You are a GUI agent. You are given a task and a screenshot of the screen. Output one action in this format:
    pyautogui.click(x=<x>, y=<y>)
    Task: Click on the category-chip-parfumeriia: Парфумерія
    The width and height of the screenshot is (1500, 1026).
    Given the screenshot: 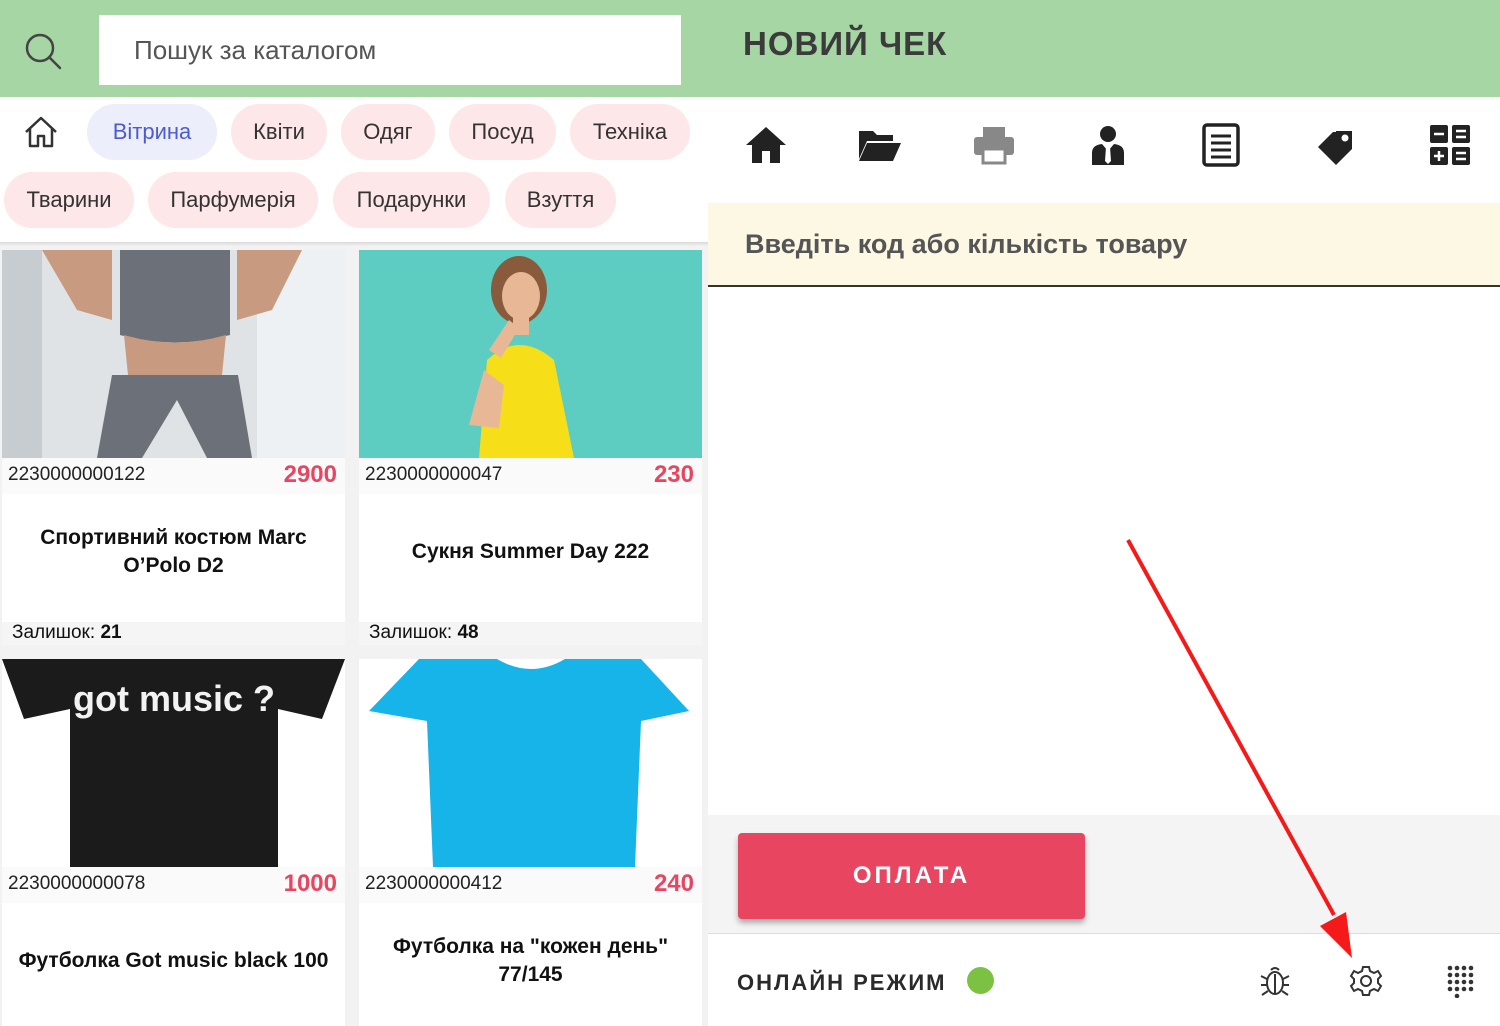 What is the action you would take?
    pyautogui.click(x=233, y=200)
    